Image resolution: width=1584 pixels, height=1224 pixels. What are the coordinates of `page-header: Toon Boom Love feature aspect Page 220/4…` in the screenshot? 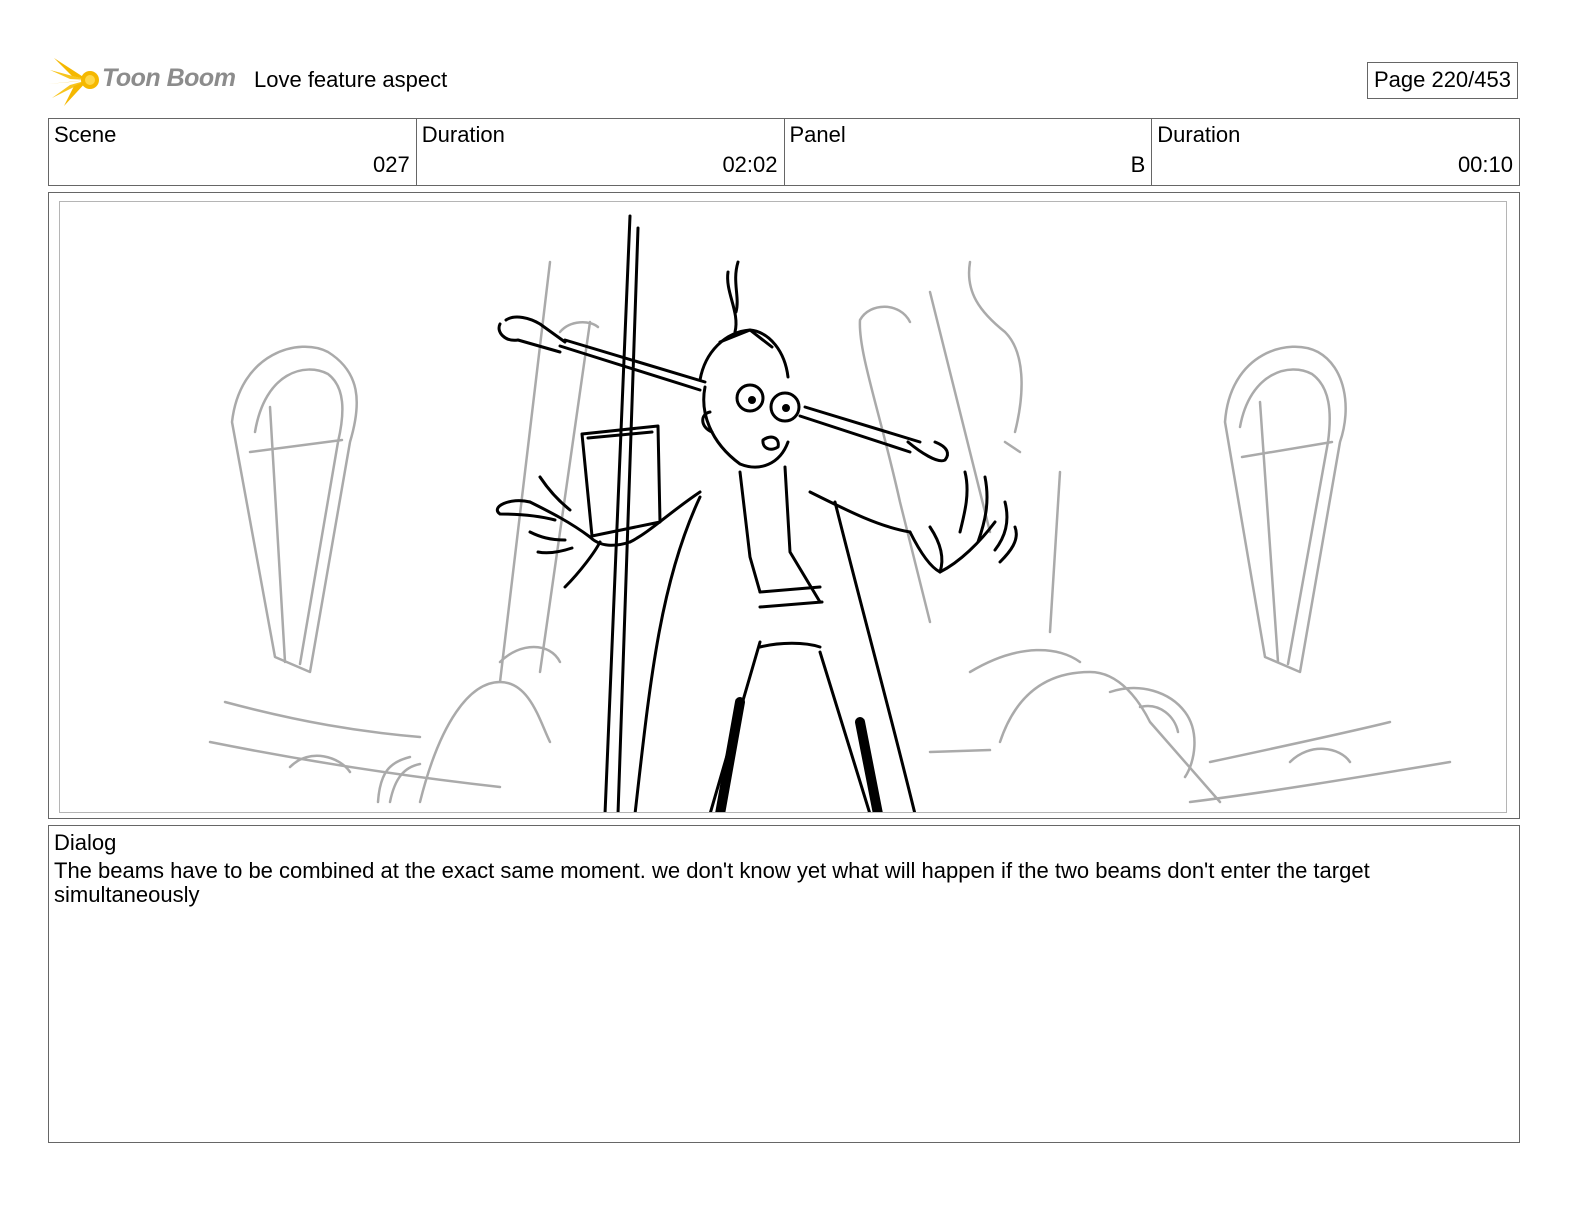 It's located at (784, 80).